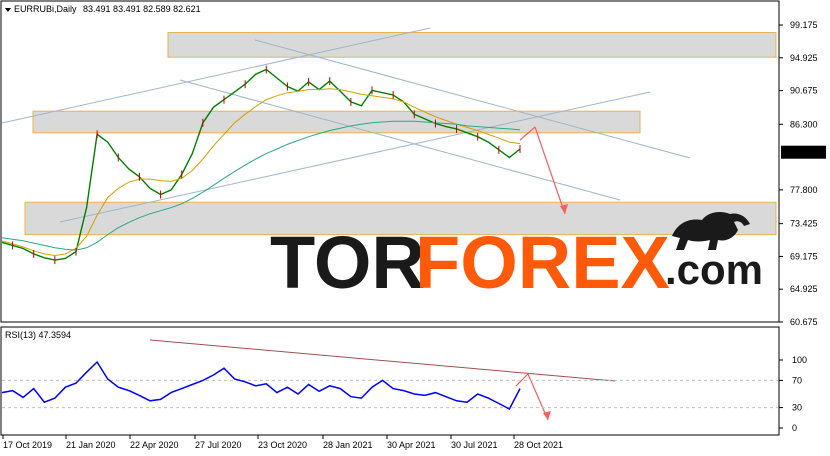 This screenshot has height=456, width=830. I want to click on time-tick-label: 22 Apr 2020, so click(154, 445).